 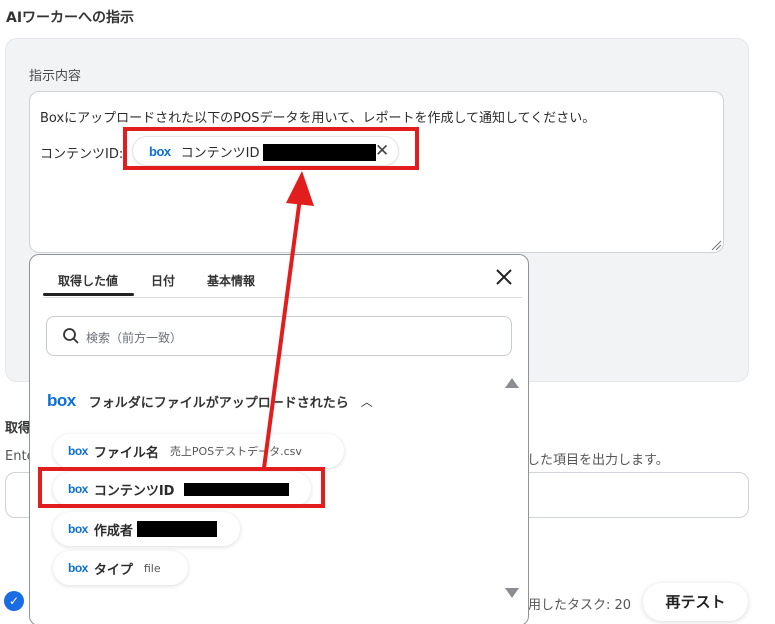 What do you see at coordinates (18, 428) in the screenshot?
I see `output-label: 取得` at bounding box center [18, 428].